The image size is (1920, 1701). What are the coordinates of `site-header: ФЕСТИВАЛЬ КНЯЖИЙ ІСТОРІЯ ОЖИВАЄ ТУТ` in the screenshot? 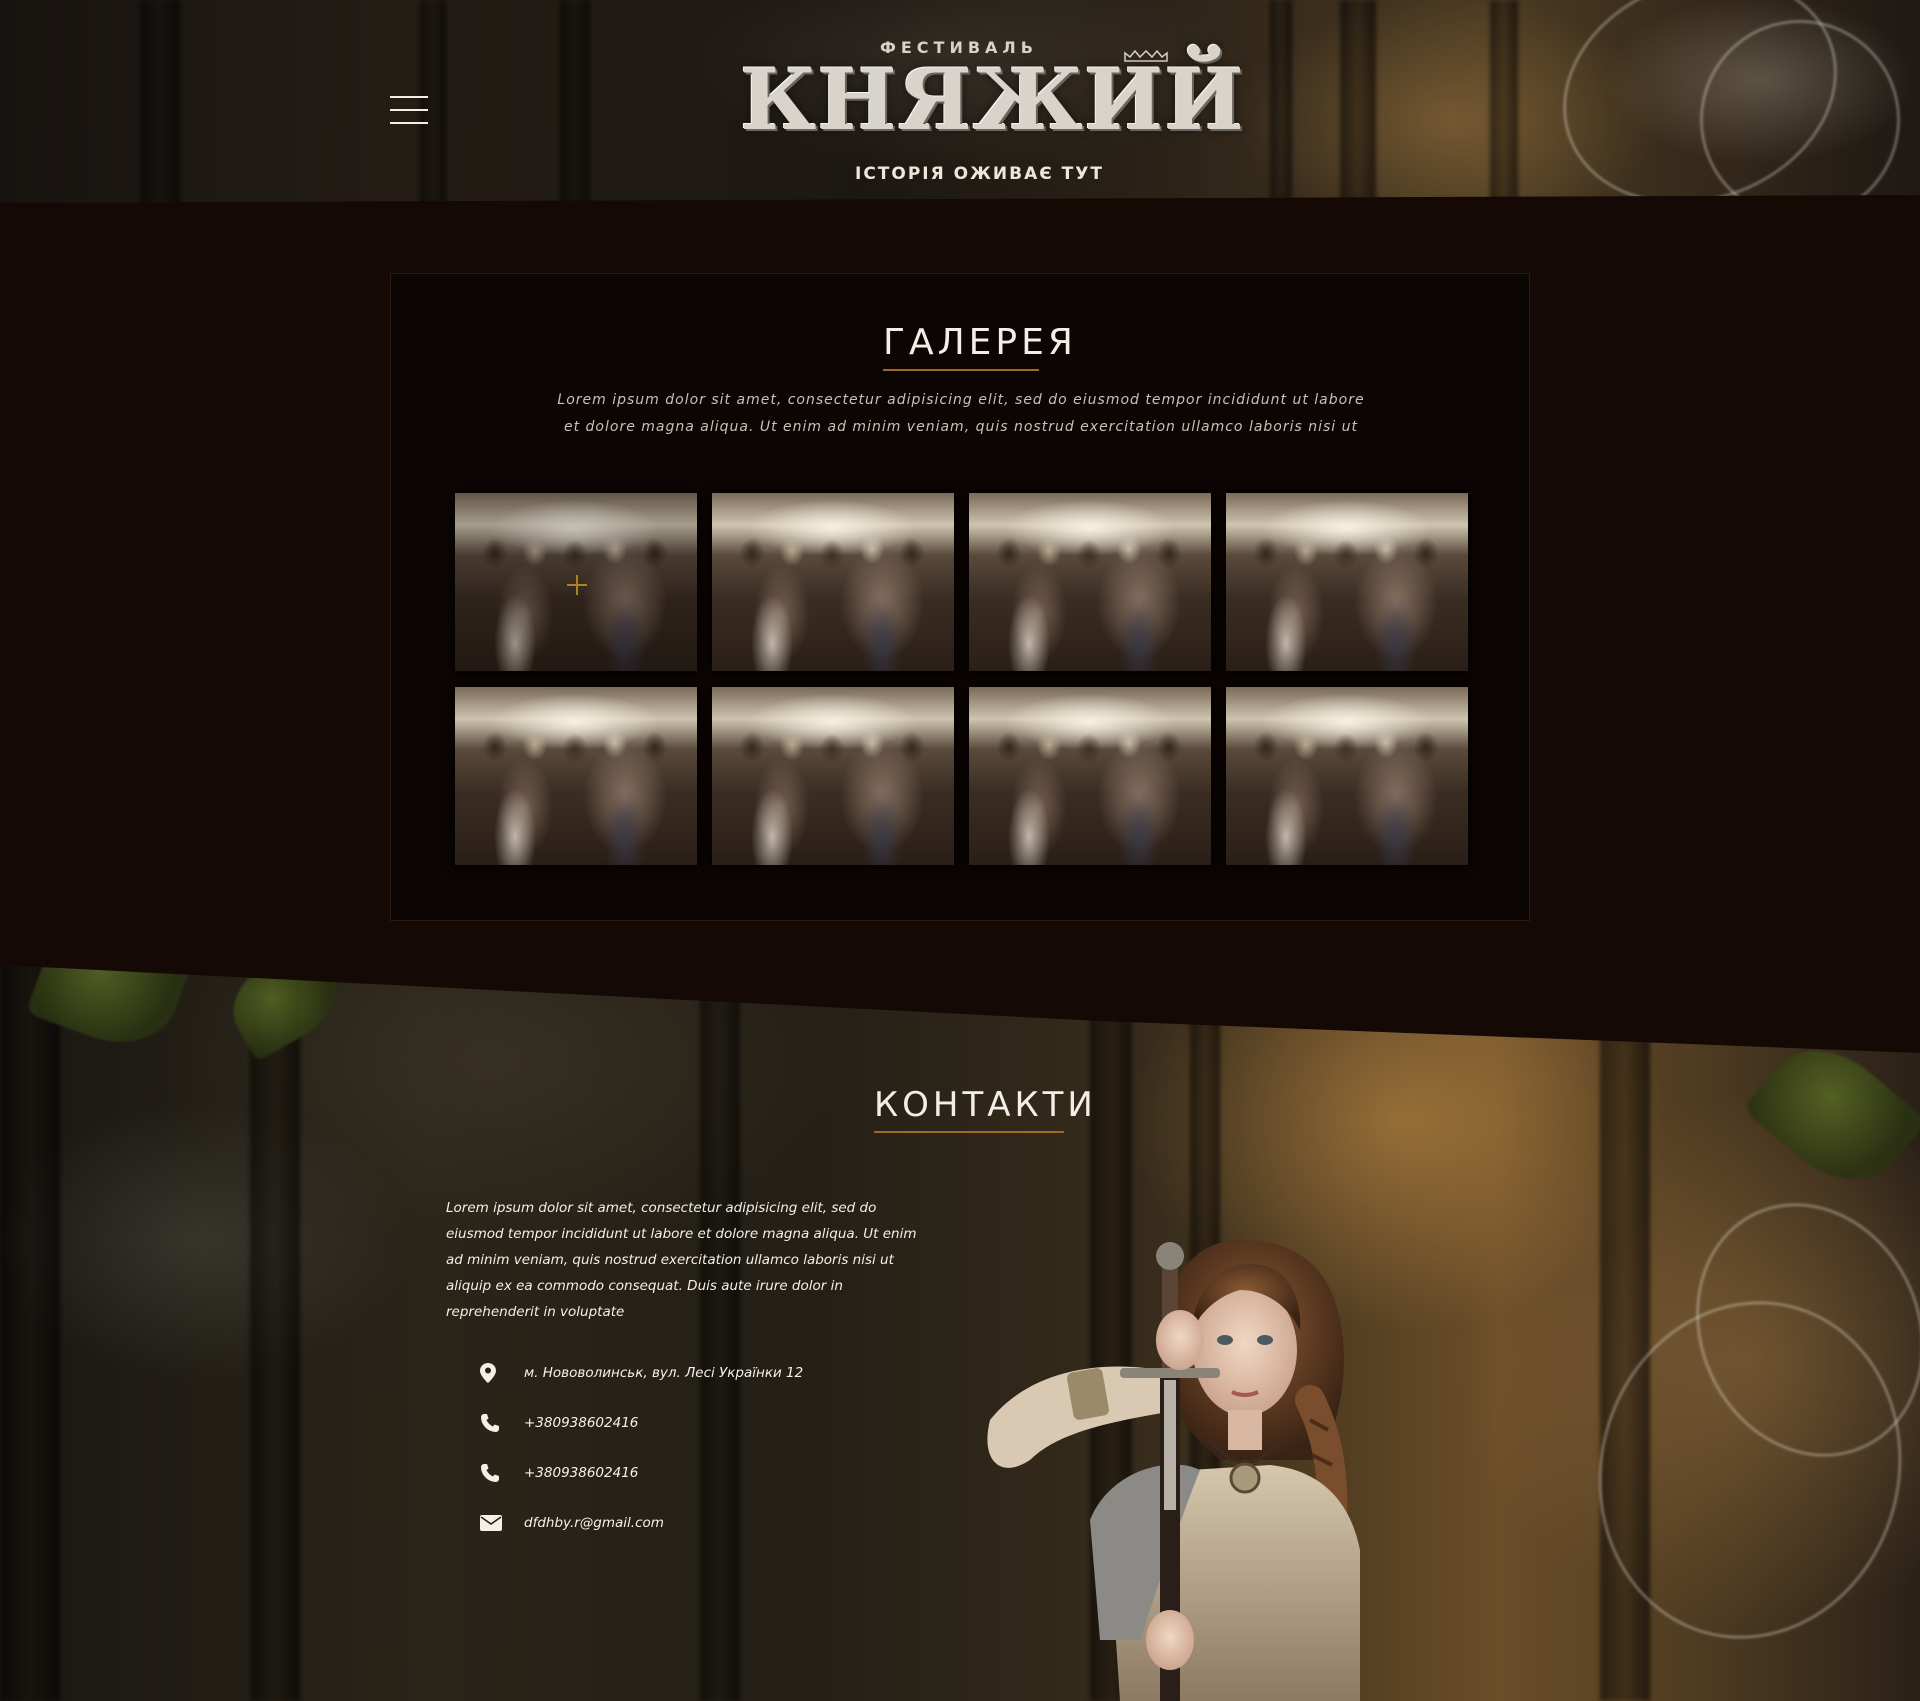 It's located at (960, 100).